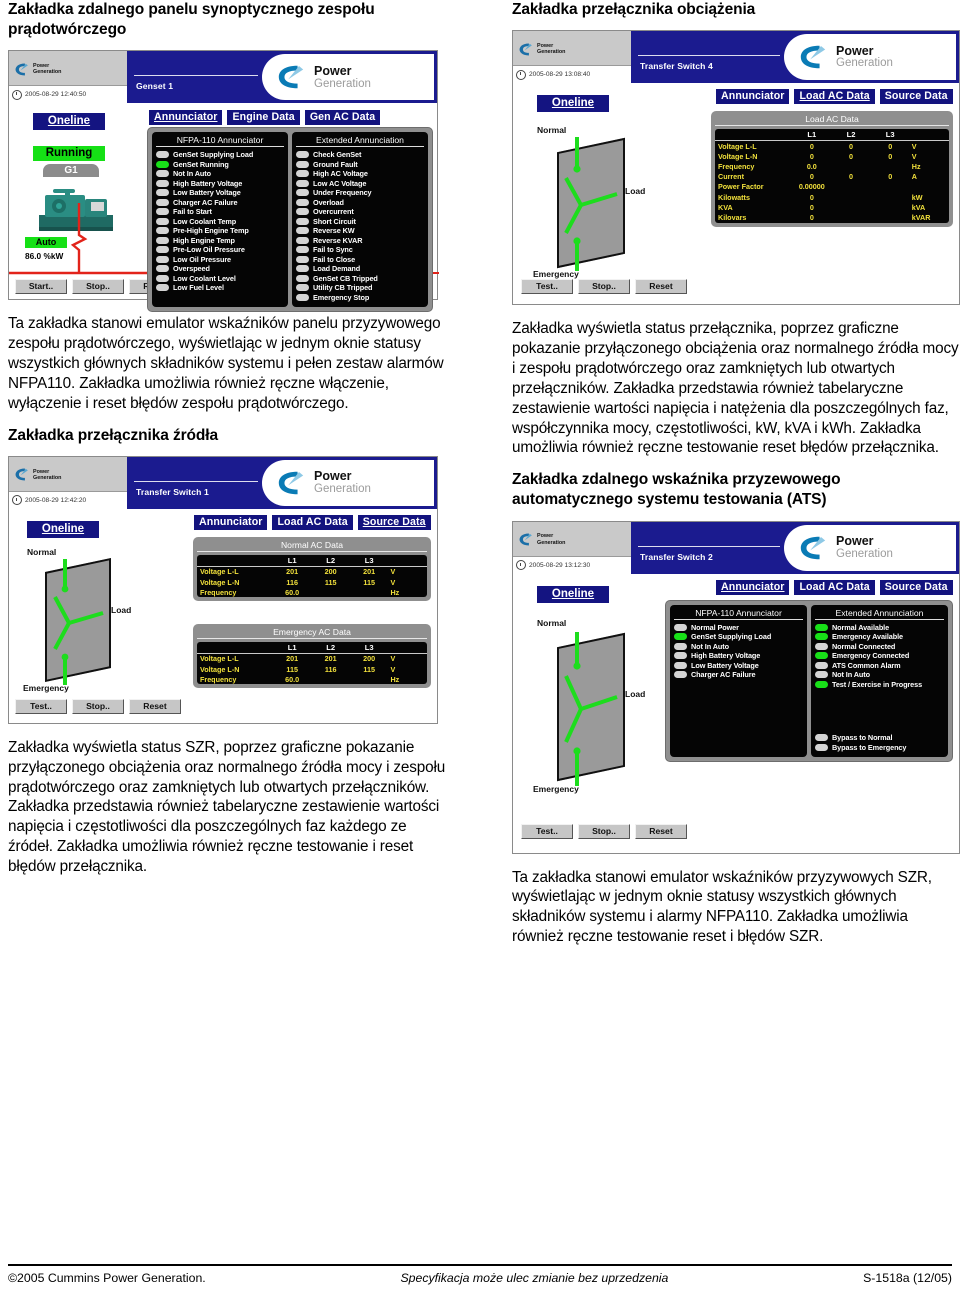 The width and height of the screenshot is (960, 1295). What do you see at coordinates (263, 118) in the screenshot?
I see `tab-engine-data: Engine Data` at bounding box center [263, 118].